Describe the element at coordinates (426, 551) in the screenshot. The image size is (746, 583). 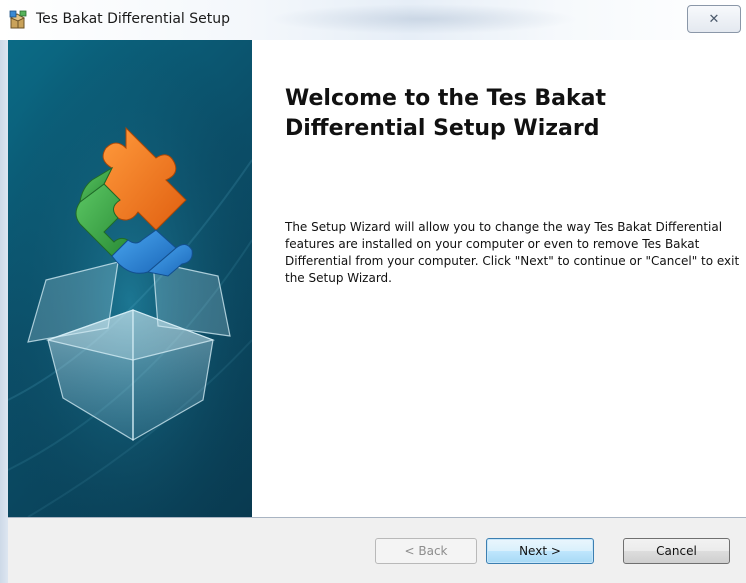
I see `back-button: < Back` at that location.